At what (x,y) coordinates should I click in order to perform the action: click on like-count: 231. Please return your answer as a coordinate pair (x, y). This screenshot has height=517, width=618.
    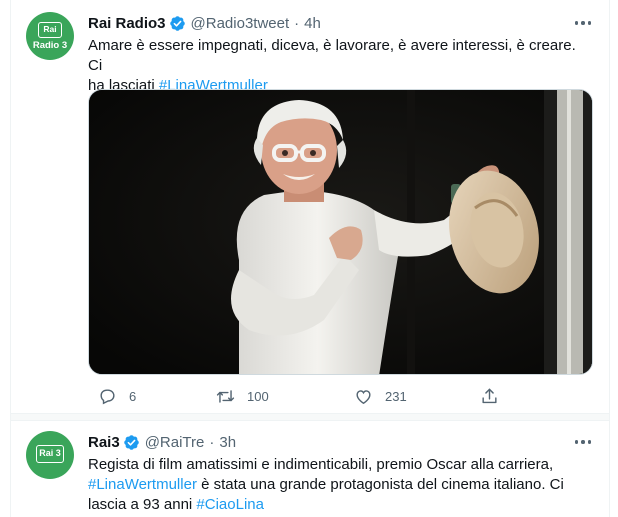
    Looking at the image, I should click on (396, 396).